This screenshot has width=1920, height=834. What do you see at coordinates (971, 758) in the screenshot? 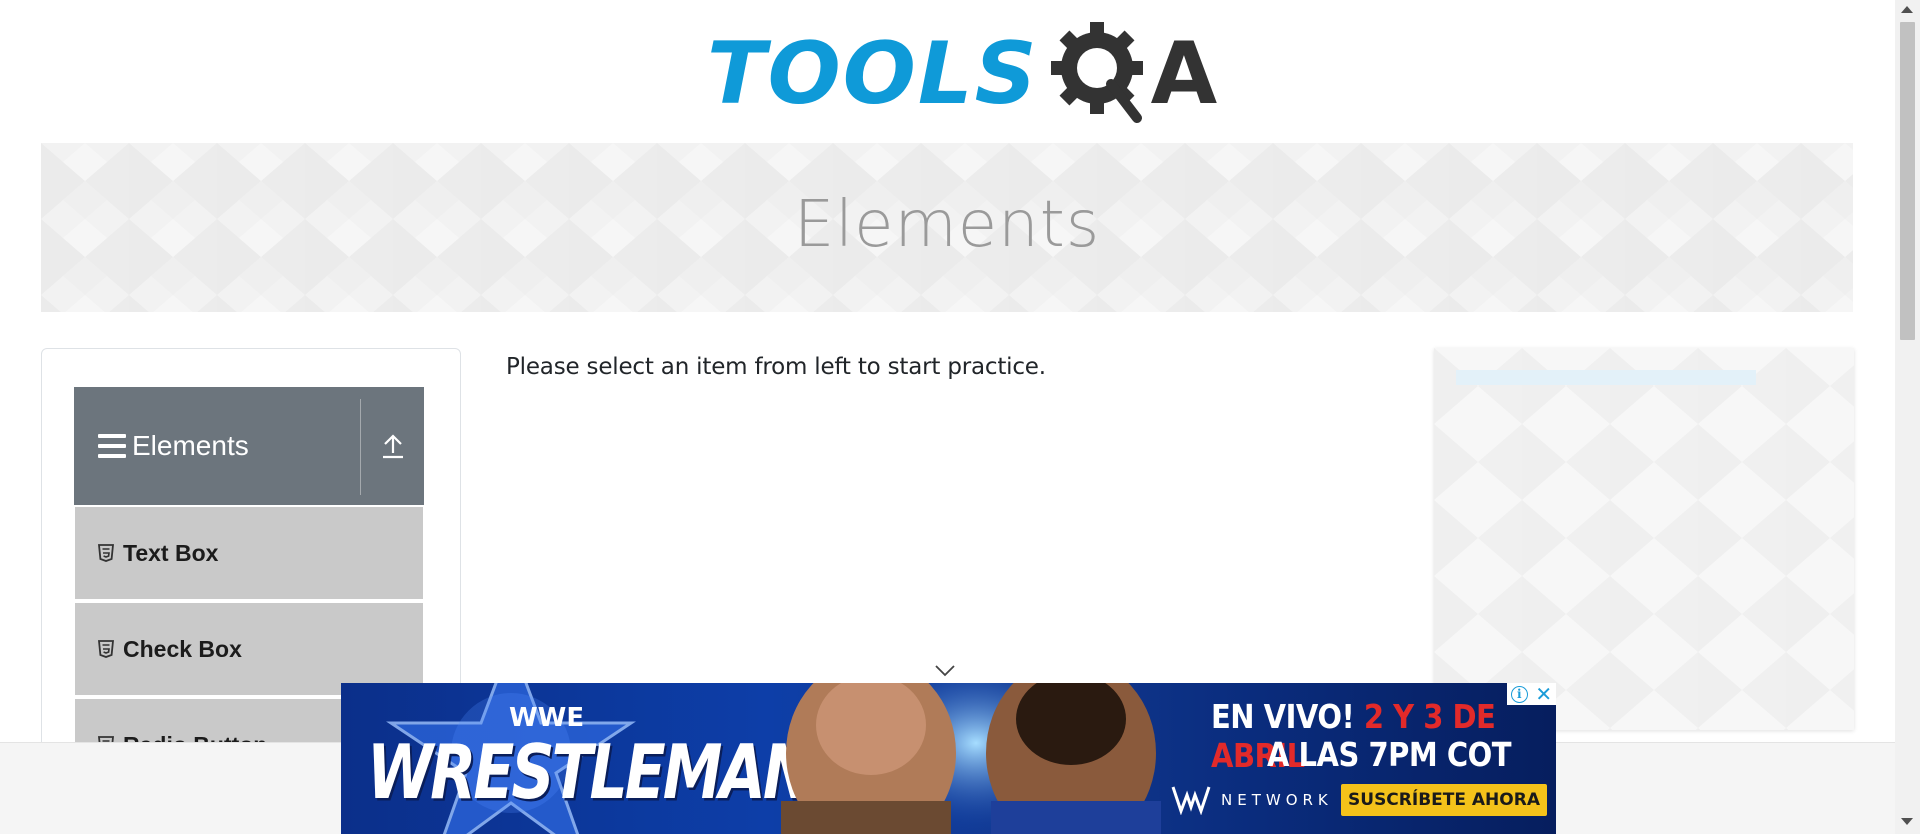
I see `ad-wrestlers-image` at bounding box center [971, 758].